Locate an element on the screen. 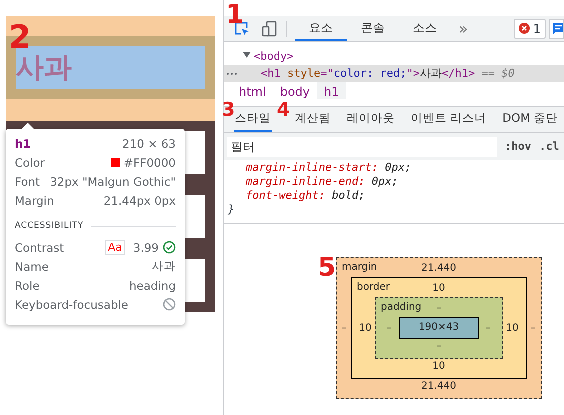 This screenshot has height=415, width=564. box-label: margin is located at coordinates (360, 267).